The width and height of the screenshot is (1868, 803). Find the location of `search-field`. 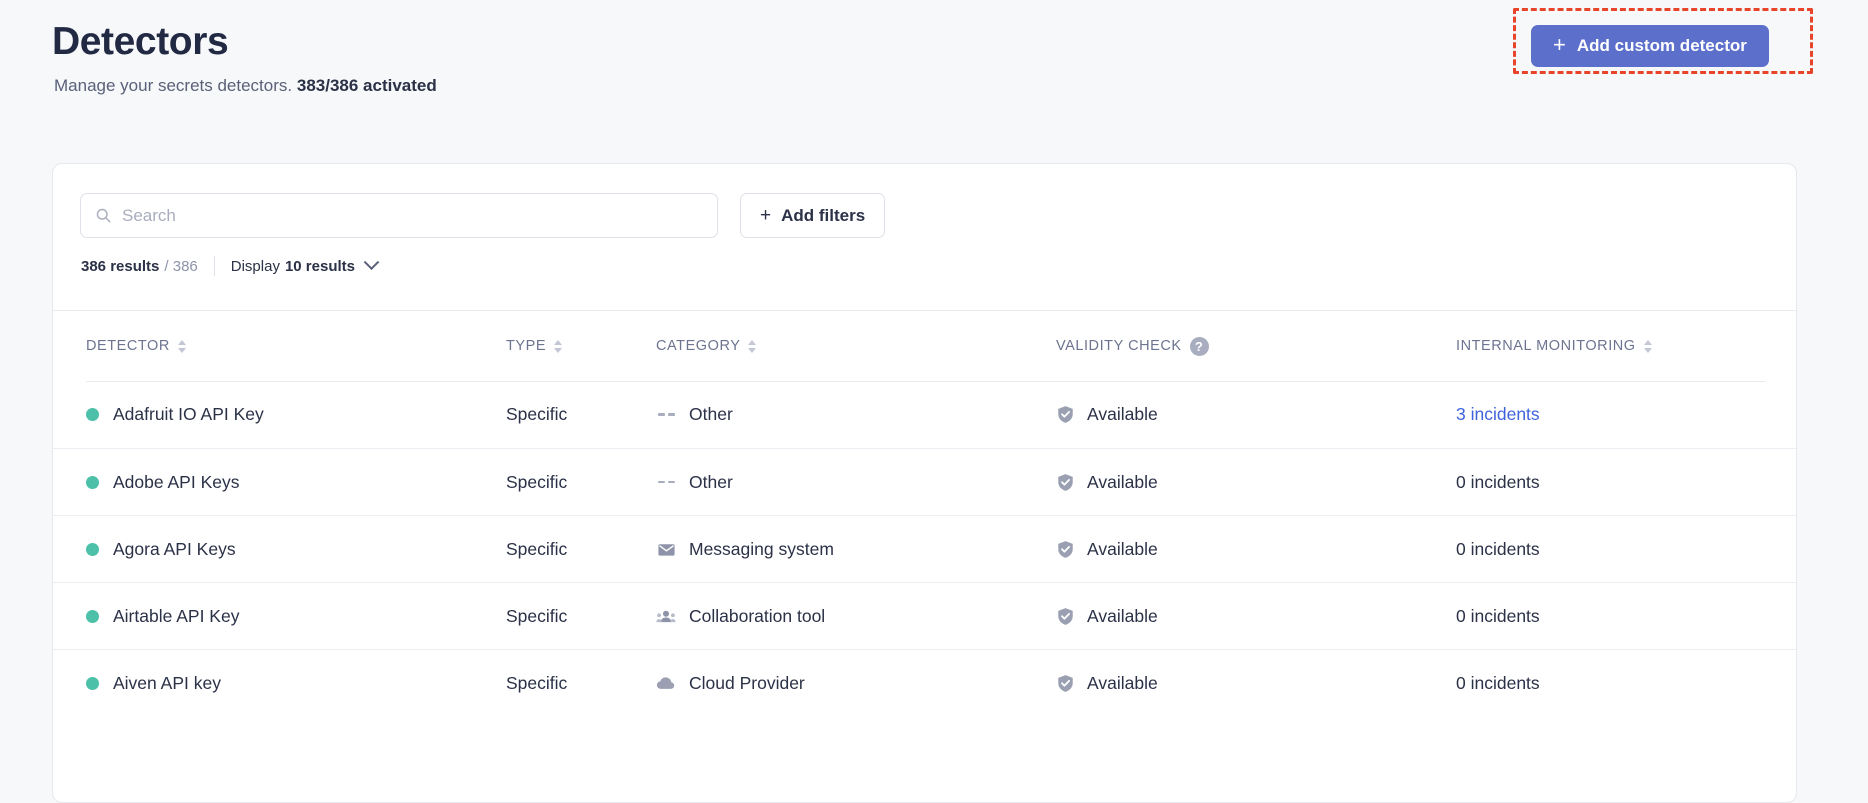

search-field is located at coordinates (399, 215).